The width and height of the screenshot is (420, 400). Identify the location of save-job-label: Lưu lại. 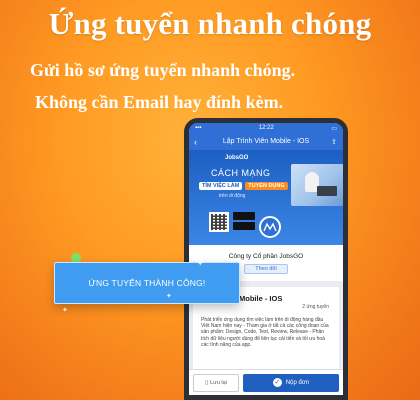
(218, 382).